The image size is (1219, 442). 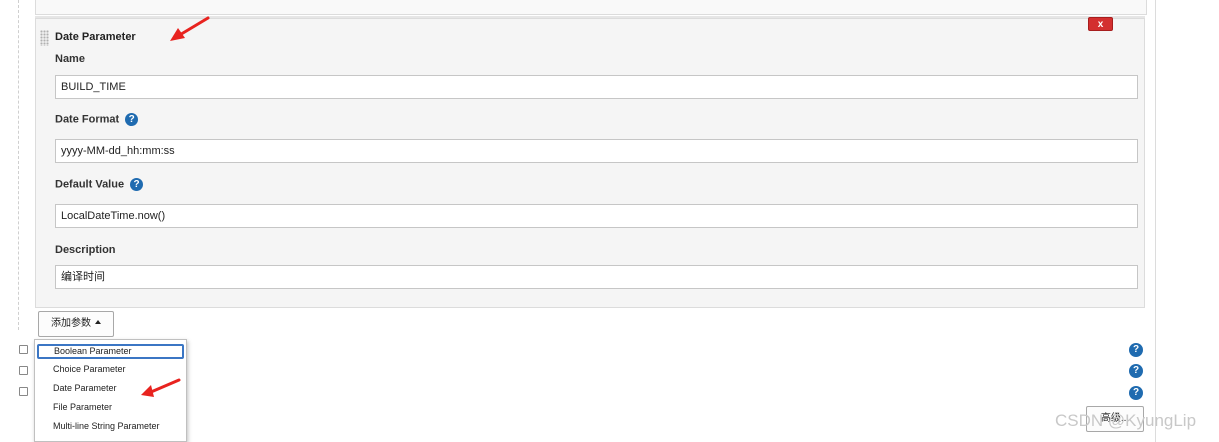 I want to click on default-value-label: Default Value, so click(x=90, y=184).